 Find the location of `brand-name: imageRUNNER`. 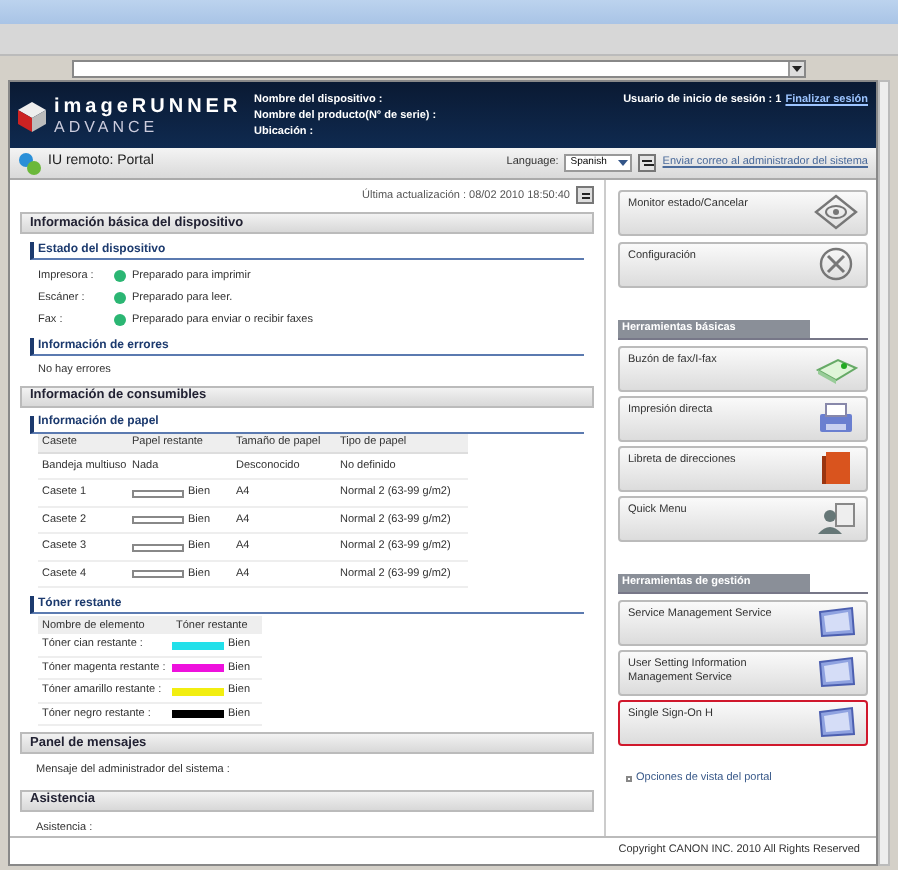

brand-name: imageRUNNER is located at coordinates (149, 107).